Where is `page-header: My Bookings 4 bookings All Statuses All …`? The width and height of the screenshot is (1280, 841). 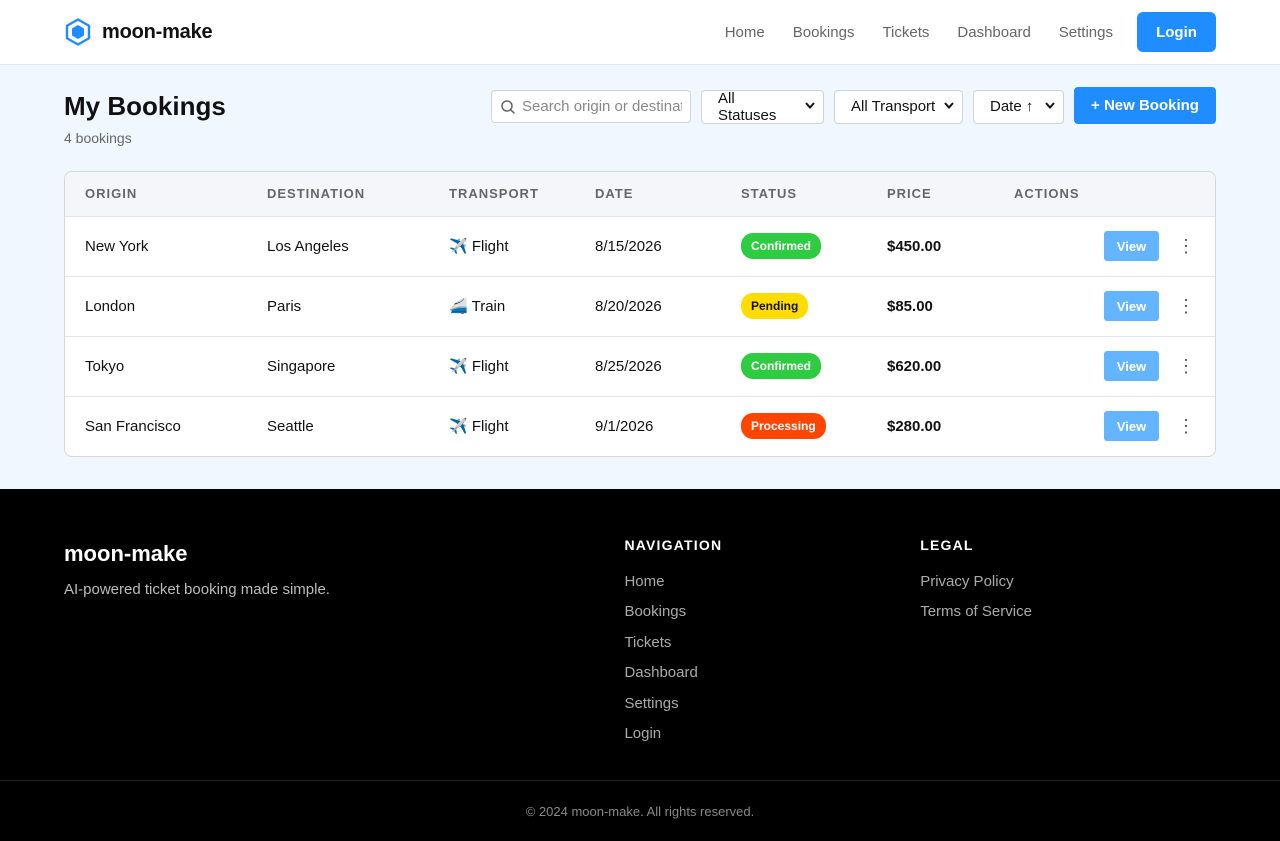 page-header: My Bookings 4 bookings All Statuses All … is located at coordinates (640, 129).